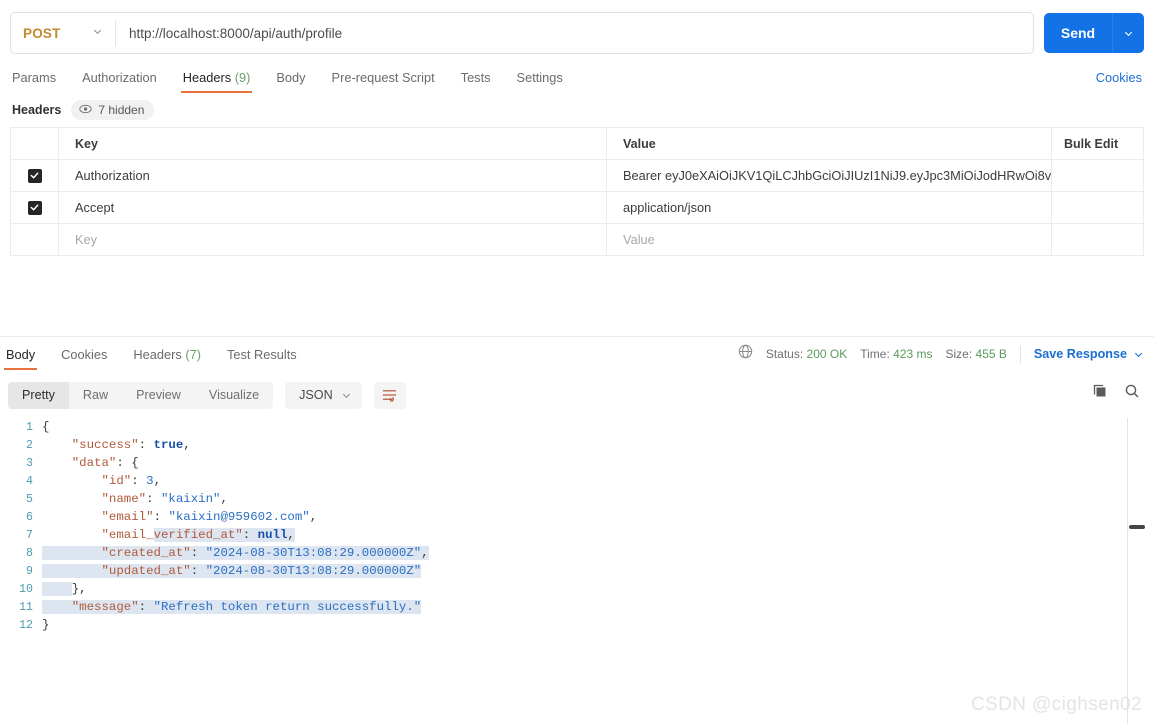 Image resolution: width=1154 pixels, height=724 pixels. What do you see at coordinates (95, 207) in the screenshot?
I see `row-key-text: Accept` at bounding box center [95, 207].